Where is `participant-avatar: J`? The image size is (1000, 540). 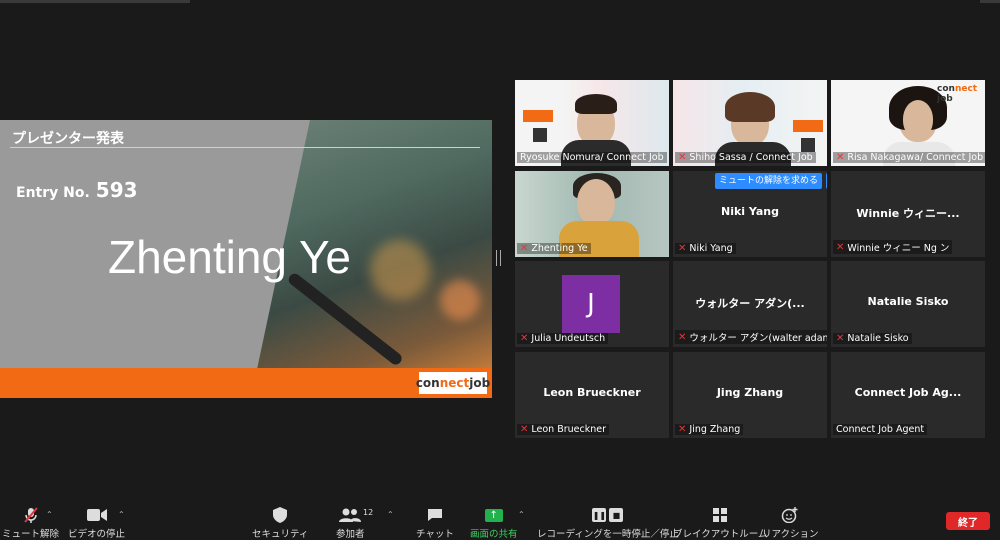
participant-avatar: J is located at coordinates (591, 304).